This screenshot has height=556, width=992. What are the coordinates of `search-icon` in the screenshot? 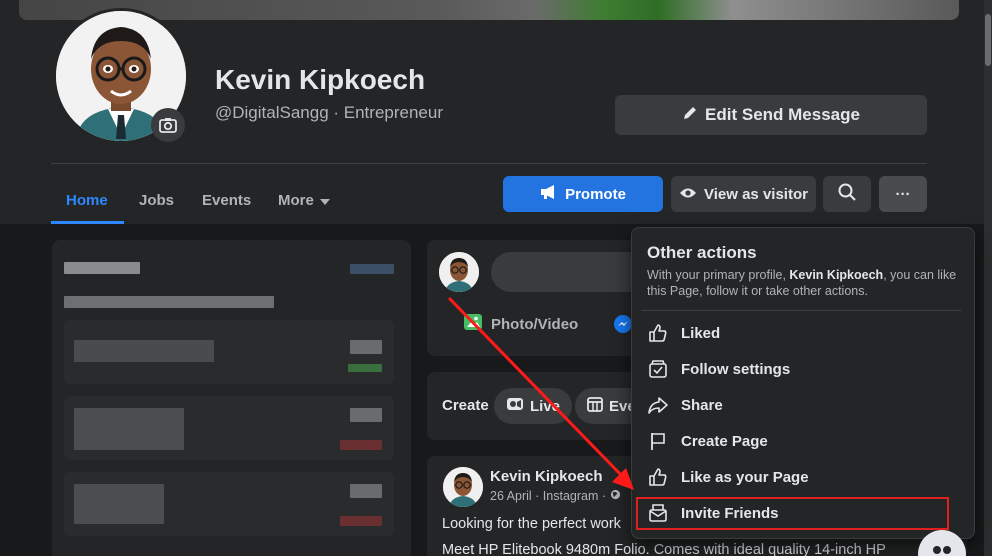 It's located at (847, 194).